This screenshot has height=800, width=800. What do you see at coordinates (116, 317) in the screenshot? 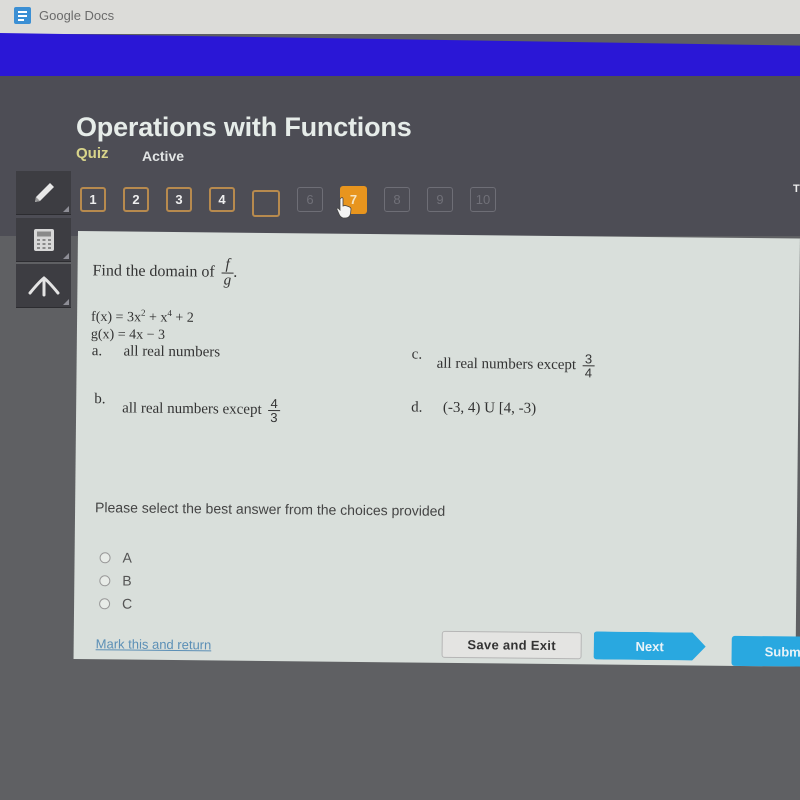
I see `f-def-part: f(x) = 3x` at bounding box center [116, 317].